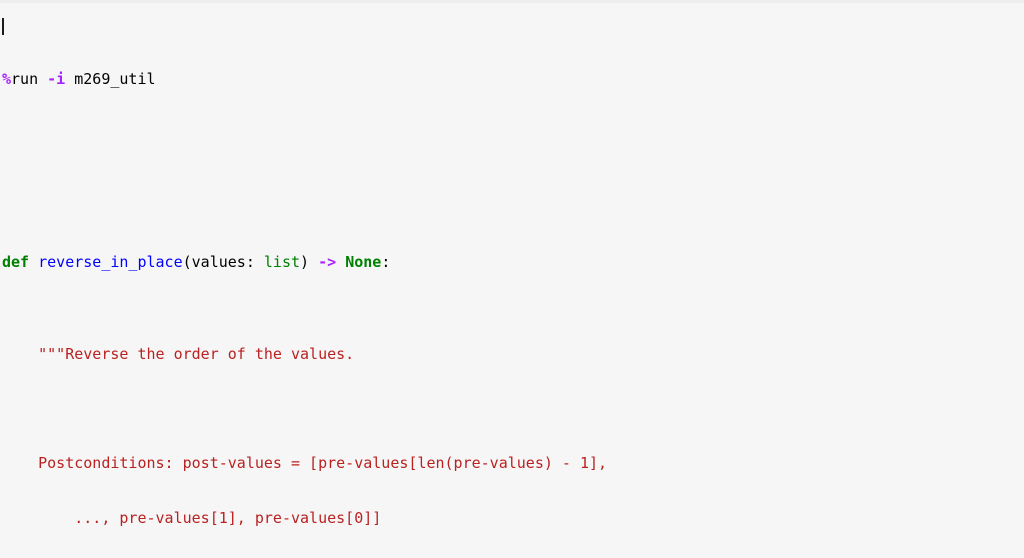  What do you see at coordinates (110, 262) in the screenshot?
I see `function-name: reverse_in_place` at bounding box center [110, 262].